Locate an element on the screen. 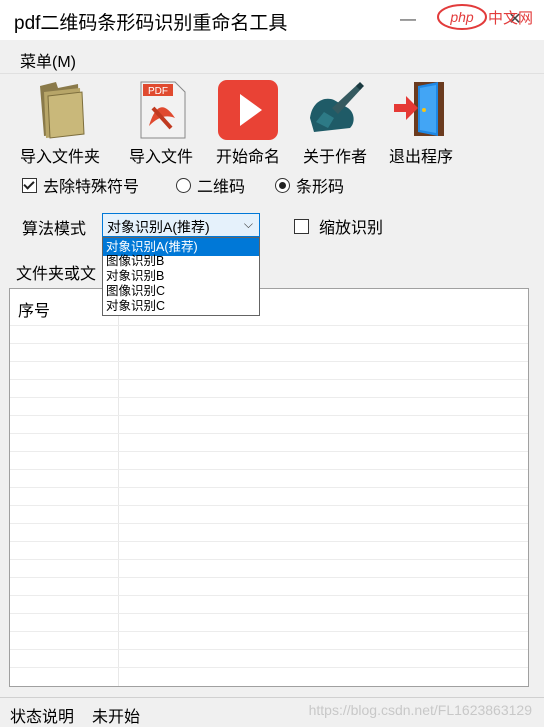 The height and width of the screenshot is (727, 544). start-rename-label: 开始命名 is located at coordinates (247, 157).